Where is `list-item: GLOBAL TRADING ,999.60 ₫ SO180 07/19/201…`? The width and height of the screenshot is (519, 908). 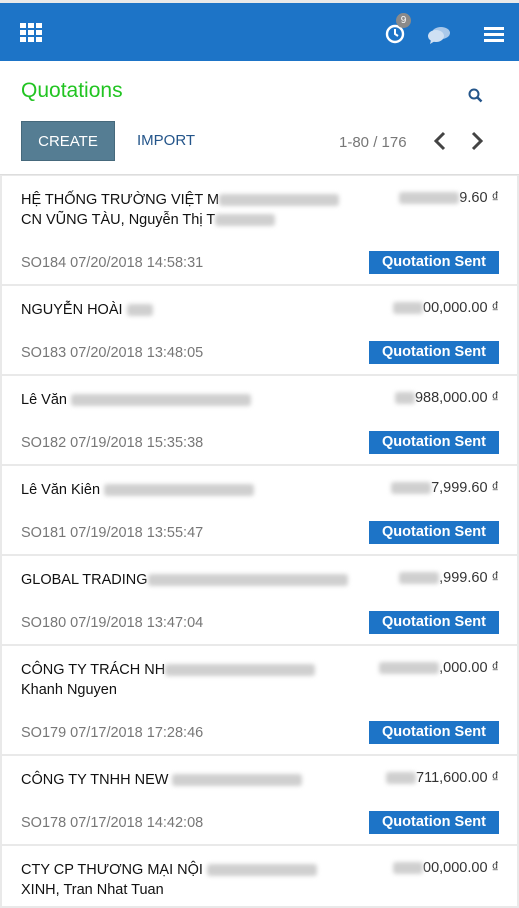
list-item: GLOBAL TRADING ,999.60 ₫ SO180 07/19/201… is located at coordinates (259, 600).